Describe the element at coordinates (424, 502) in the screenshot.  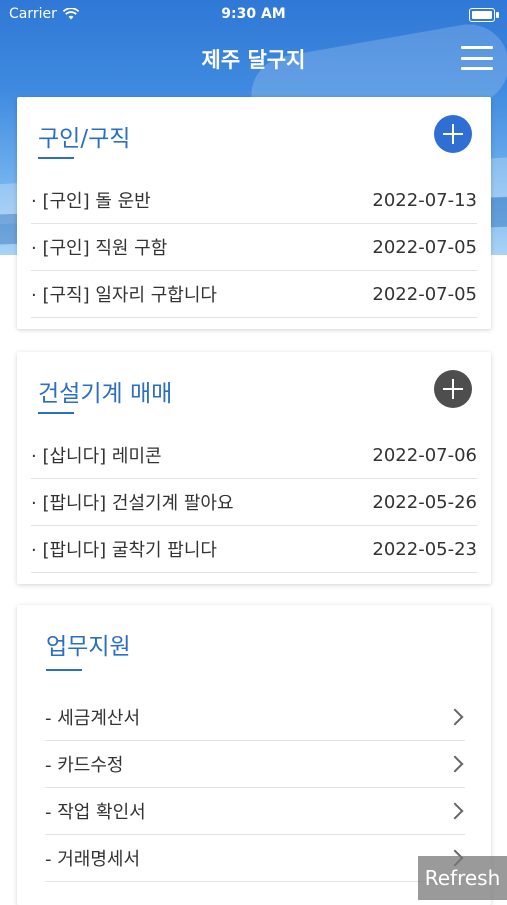
I see `item-date: 2022-05-26` at that location.